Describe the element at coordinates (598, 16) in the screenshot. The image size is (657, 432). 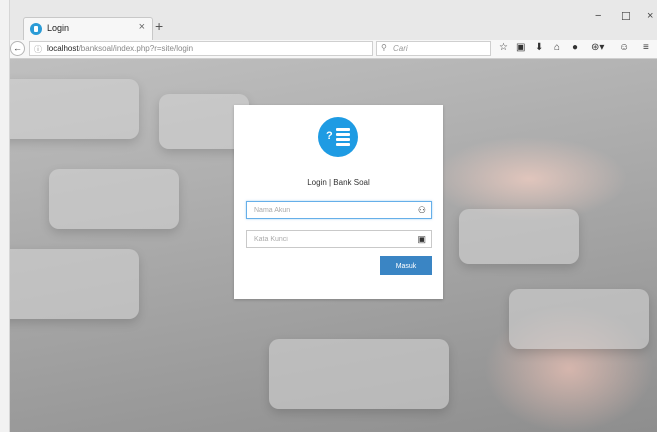
I see `minimize-icon: −` at that location.